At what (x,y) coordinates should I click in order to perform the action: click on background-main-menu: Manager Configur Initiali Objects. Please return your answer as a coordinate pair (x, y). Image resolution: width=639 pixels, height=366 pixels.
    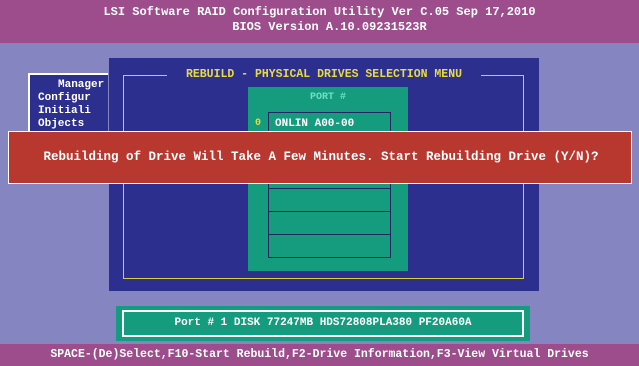
    Looking at the image, I should click on (68, 103).